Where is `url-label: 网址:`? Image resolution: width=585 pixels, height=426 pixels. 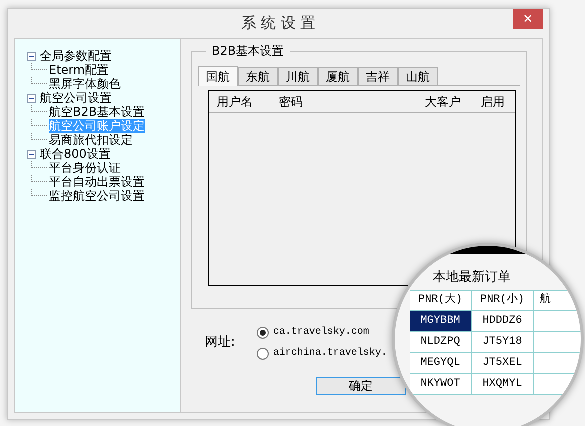
url-label: 网址: is located at coordinates (220, 343).